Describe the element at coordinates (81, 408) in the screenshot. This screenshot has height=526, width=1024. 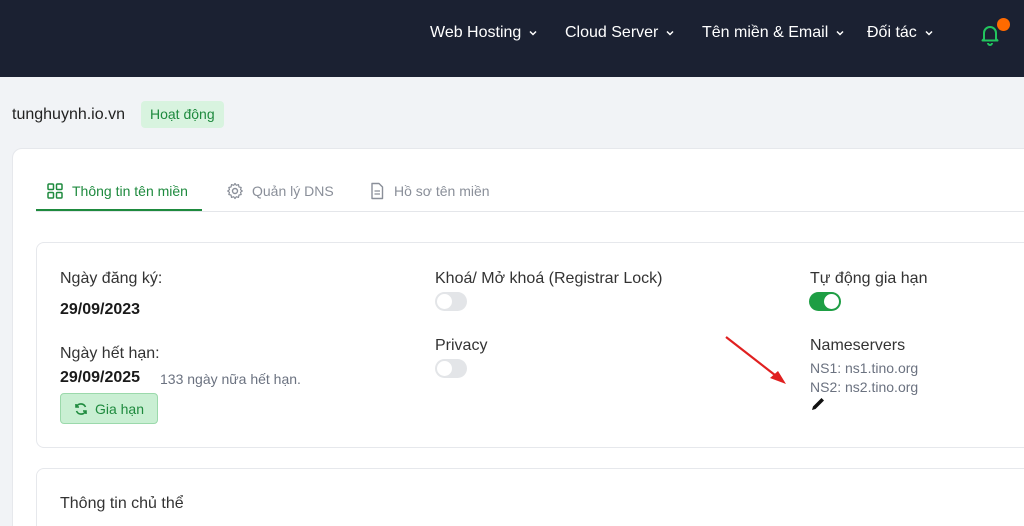
I see `refresh-icon` at that location.